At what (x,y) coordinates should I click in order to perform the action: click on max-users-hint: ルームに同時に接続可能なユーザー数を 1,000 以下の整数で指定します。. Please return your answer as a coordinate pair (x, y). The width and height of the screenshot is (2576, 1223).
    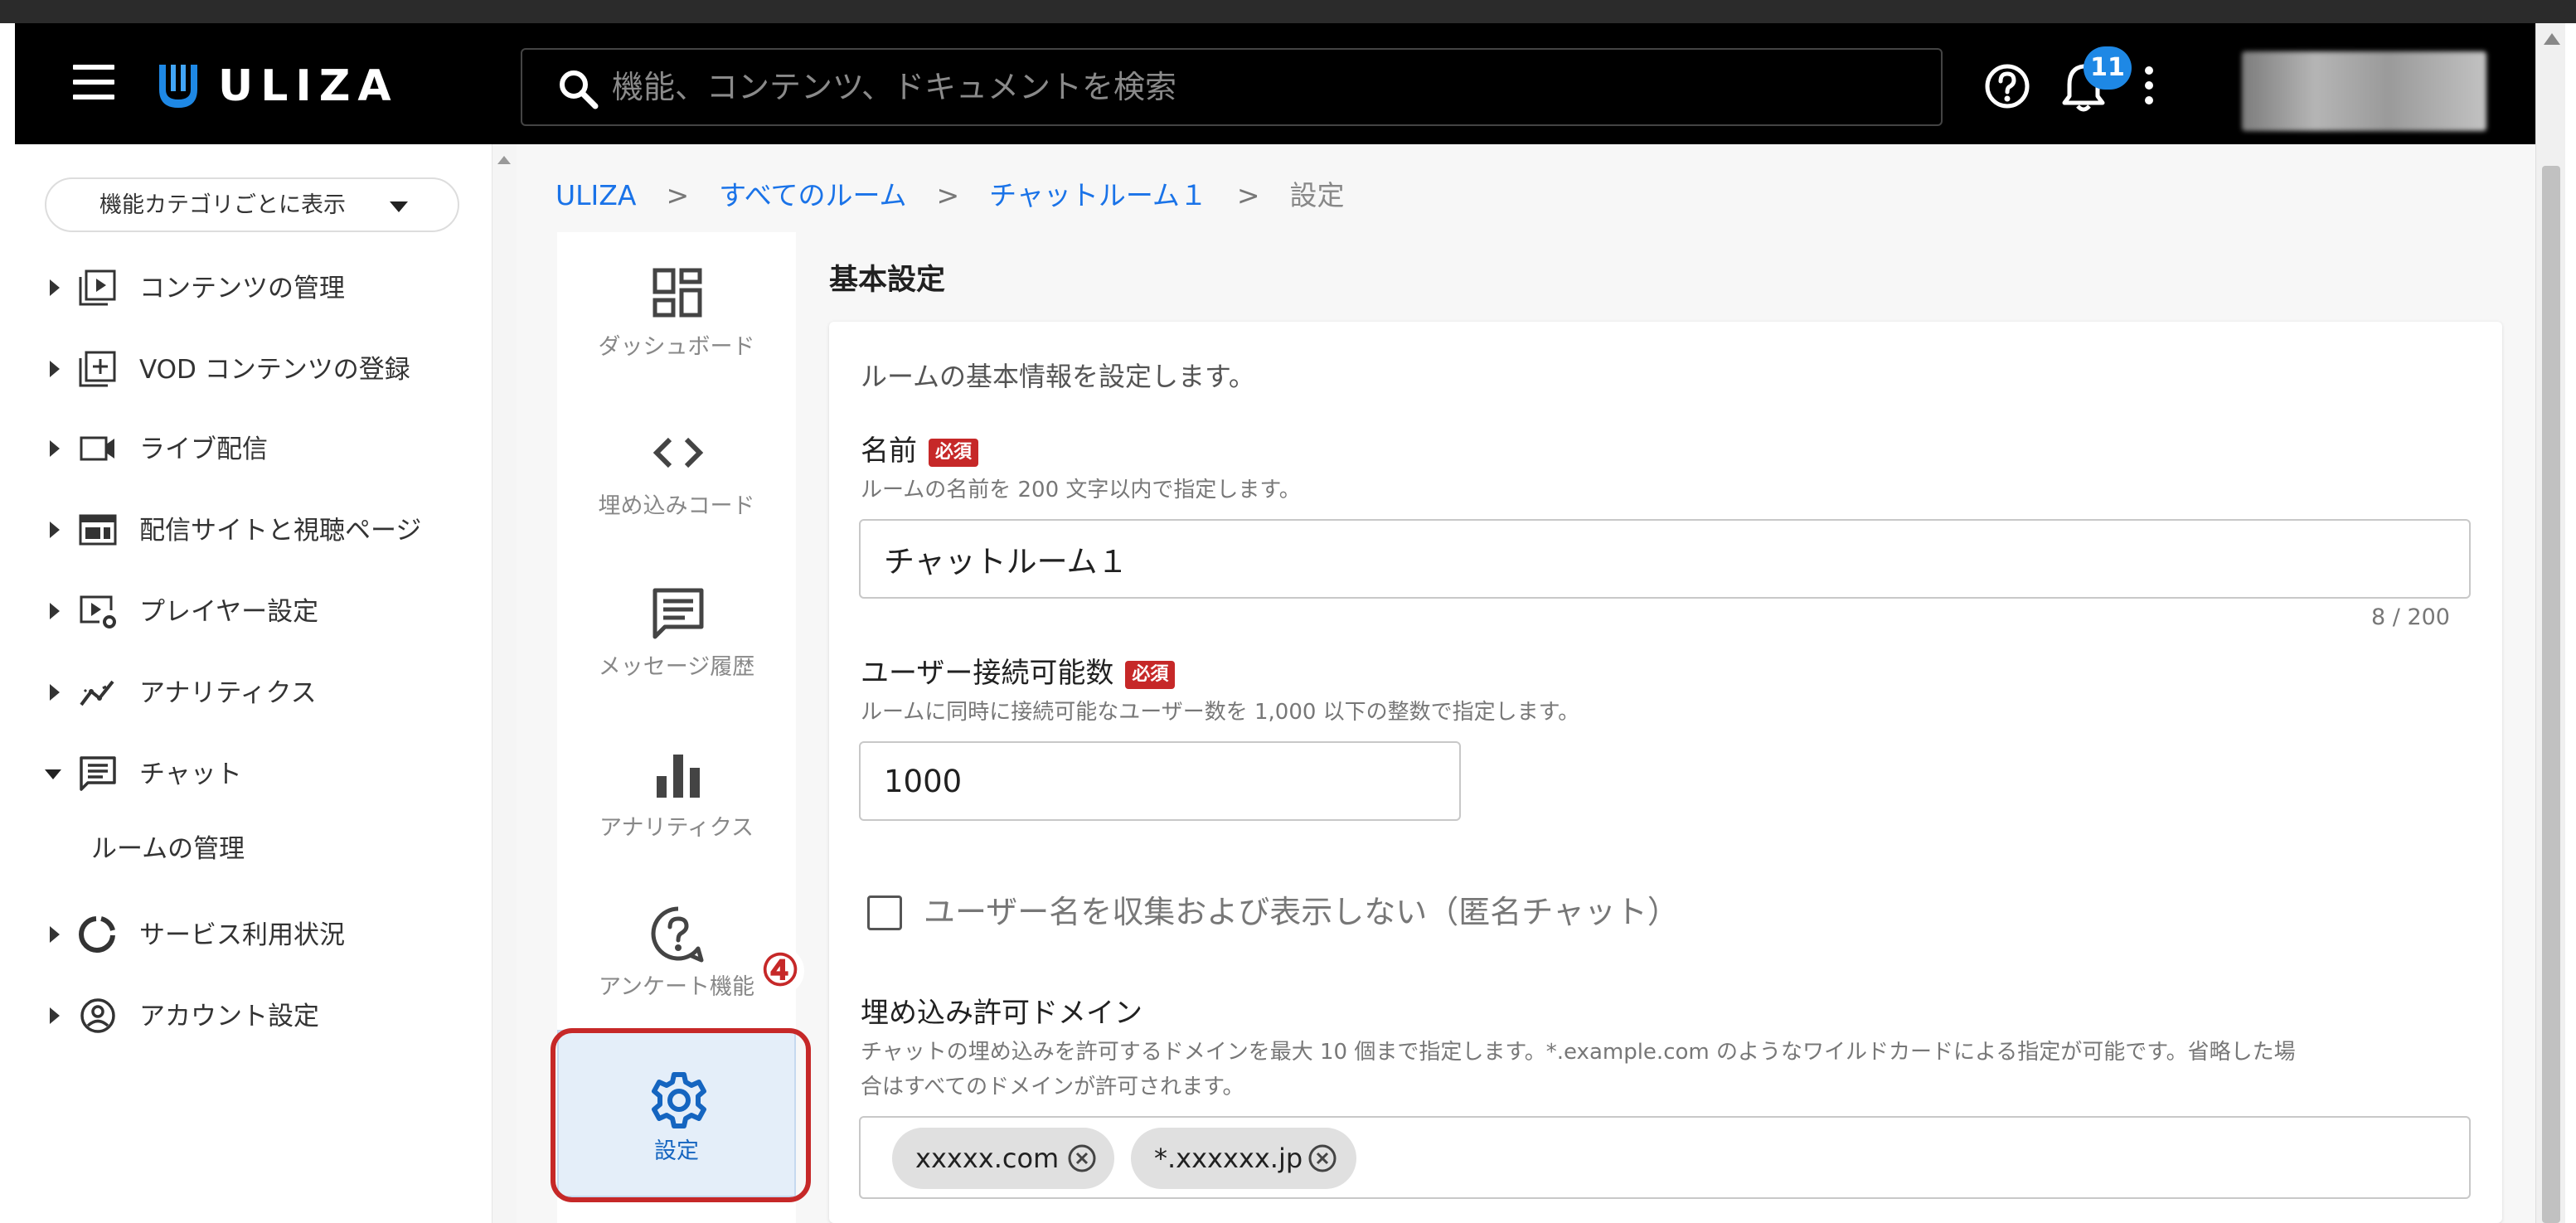
    Looking at the image, I should click on (1220, 712).